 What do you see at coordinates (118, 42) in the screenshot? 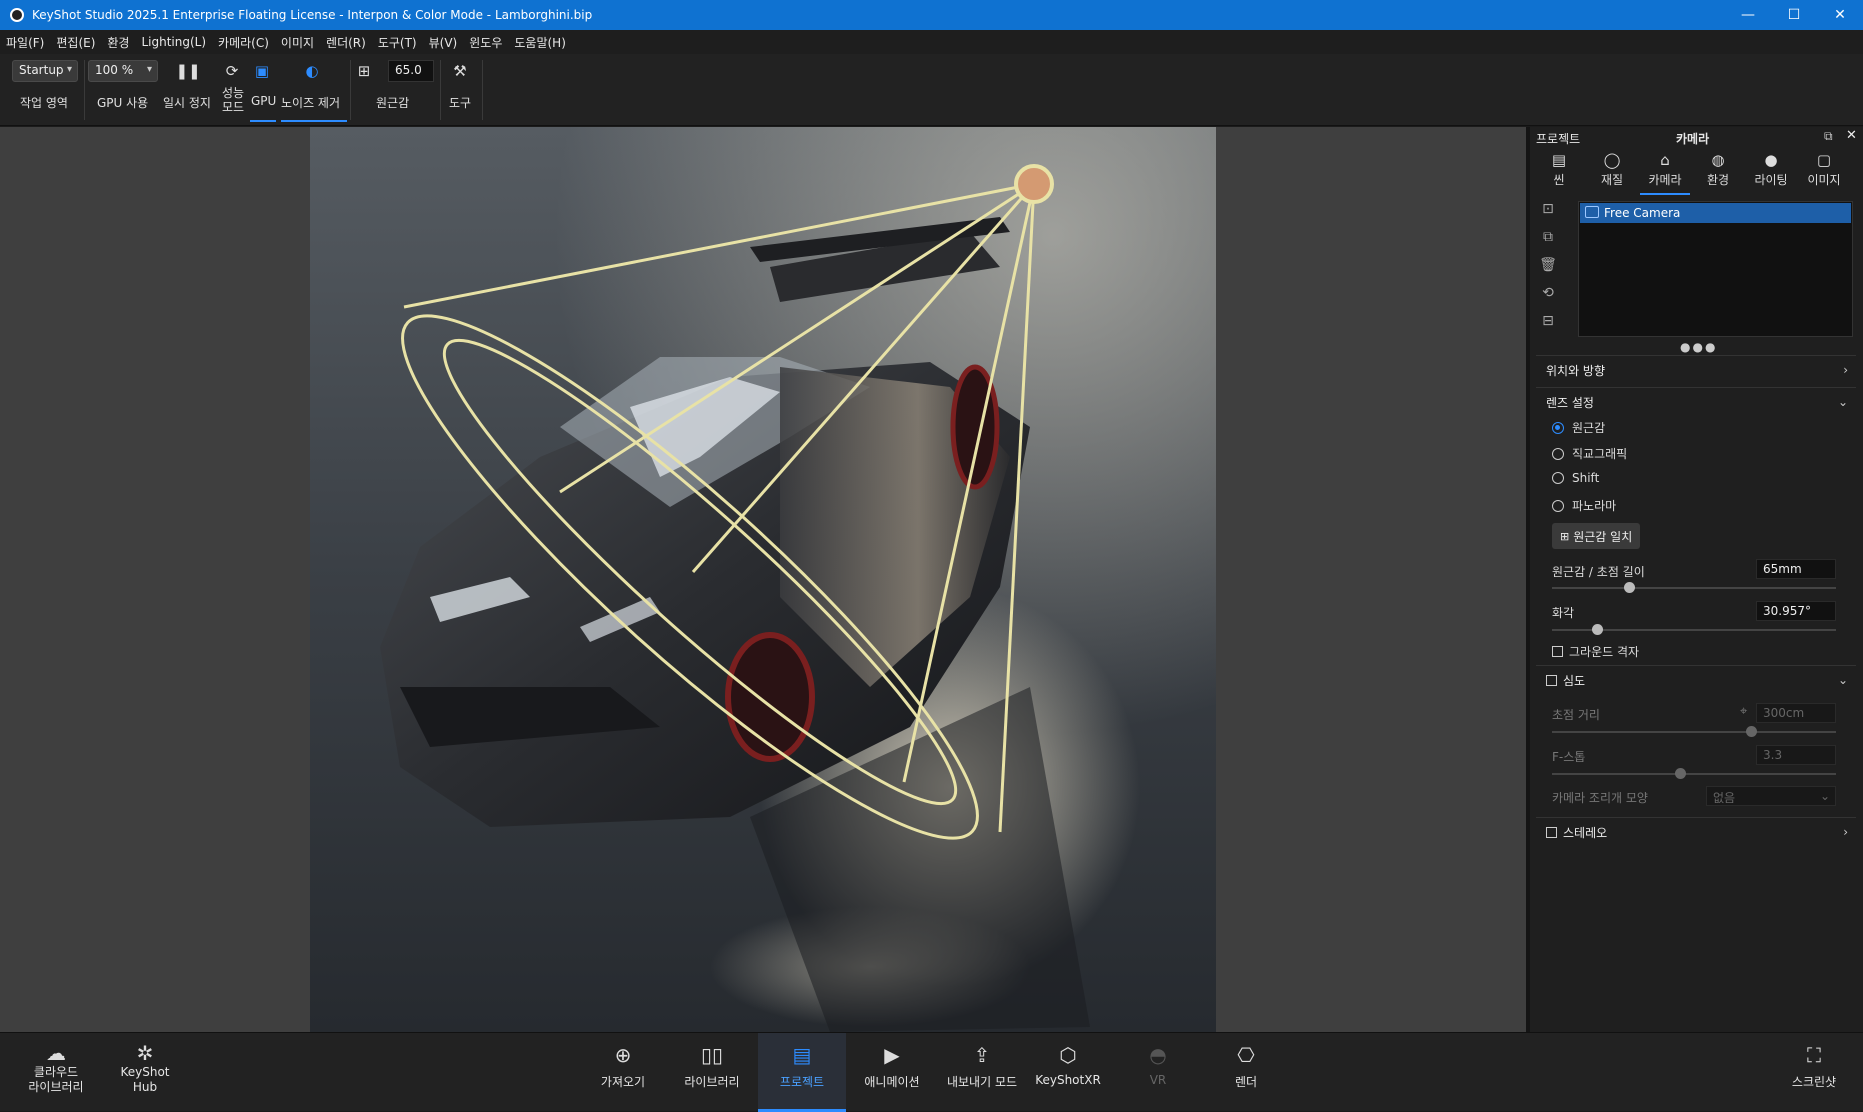
I see `menu-environment: 환경` at bounding box center [118, 42].